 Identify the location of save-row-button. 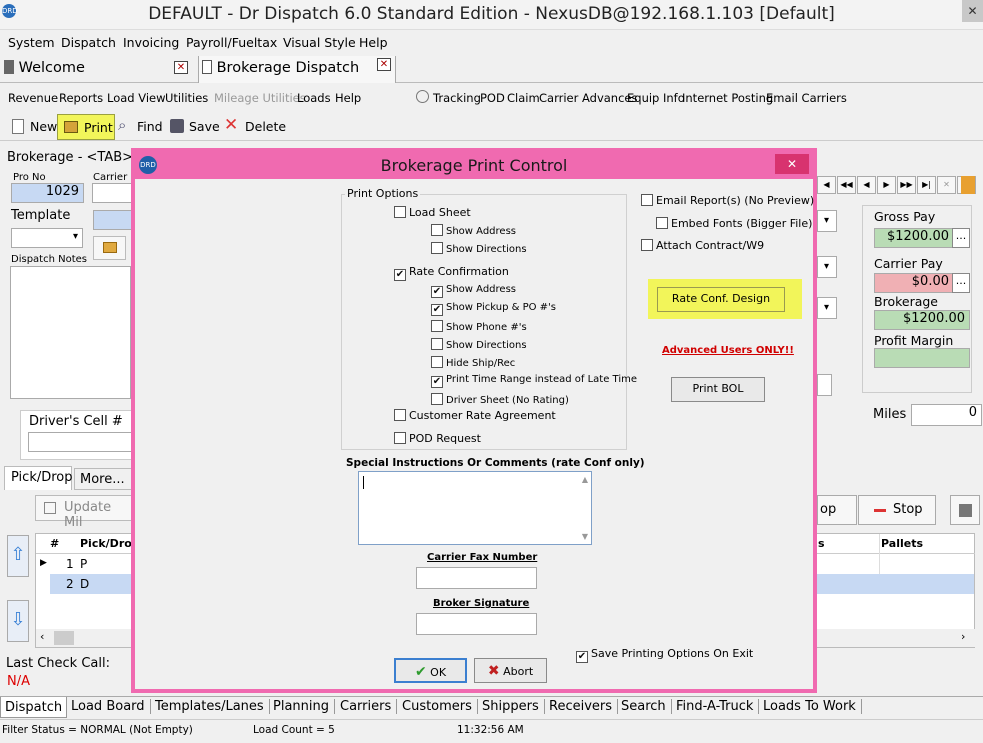
(965, 510).